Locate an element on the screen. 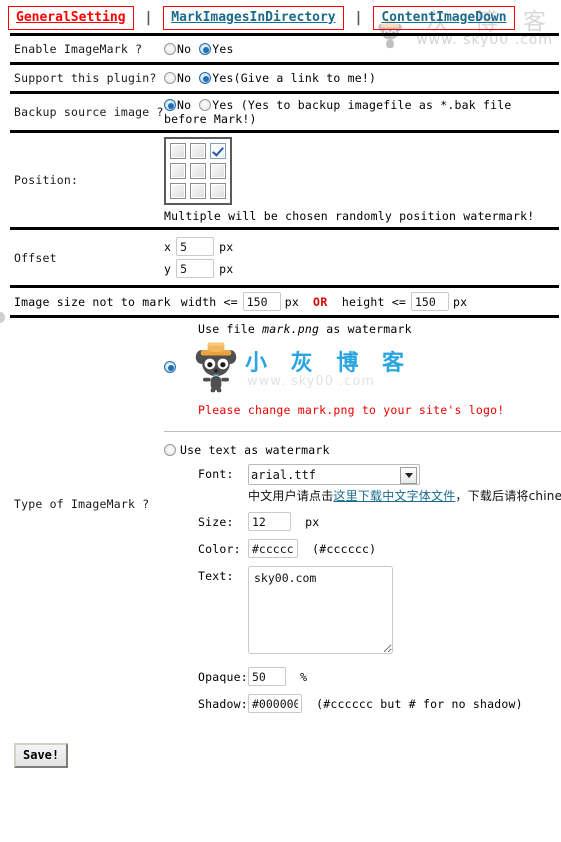 This screenshot has height=842, width=561. position-cell-middle-left is located at coordinates (178, 171).